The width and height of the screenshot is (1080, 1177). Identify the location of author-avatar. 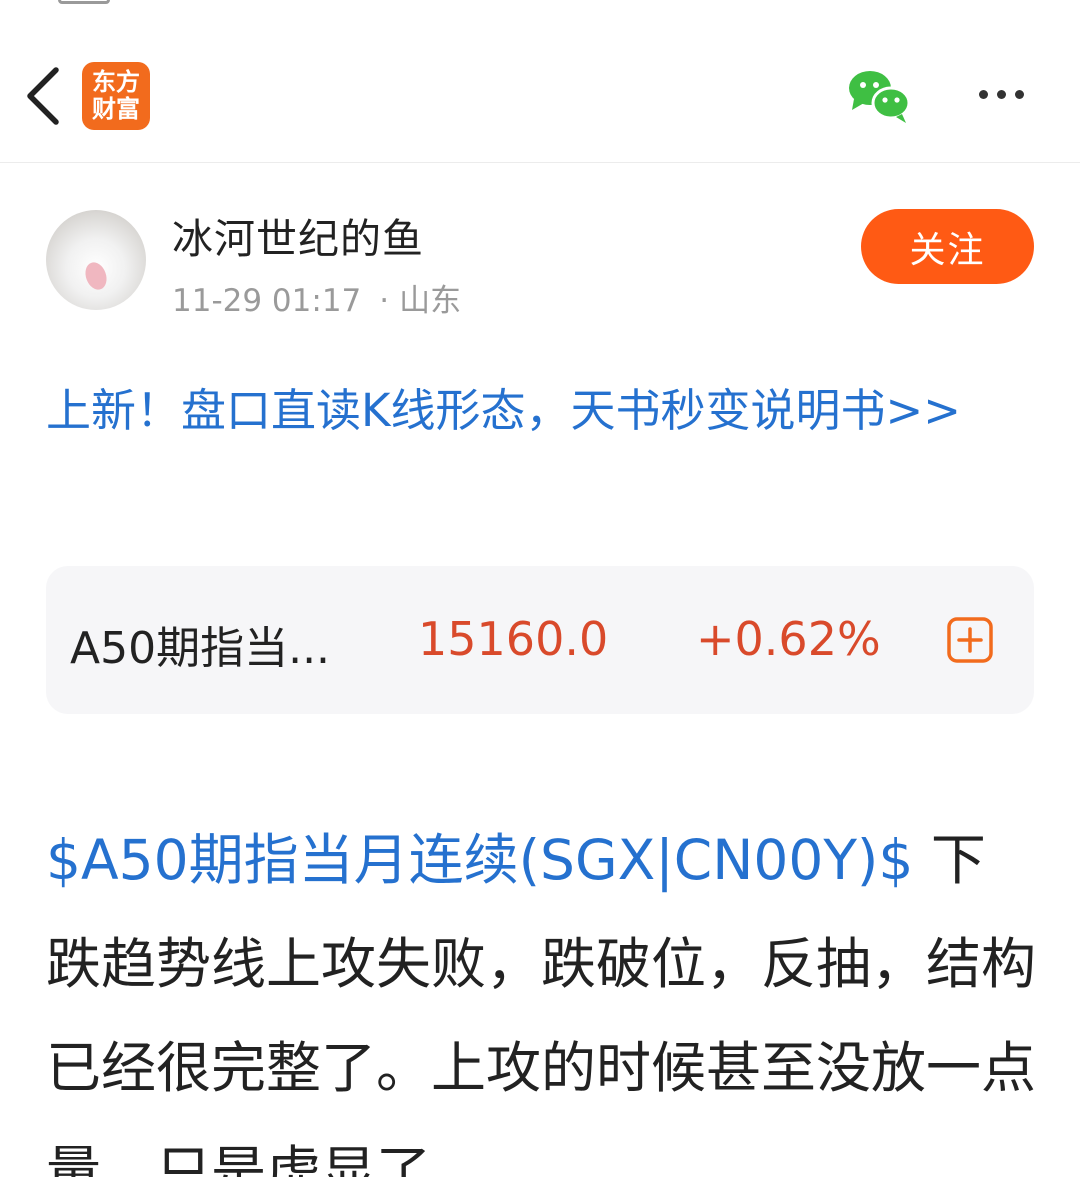
(96, 260).